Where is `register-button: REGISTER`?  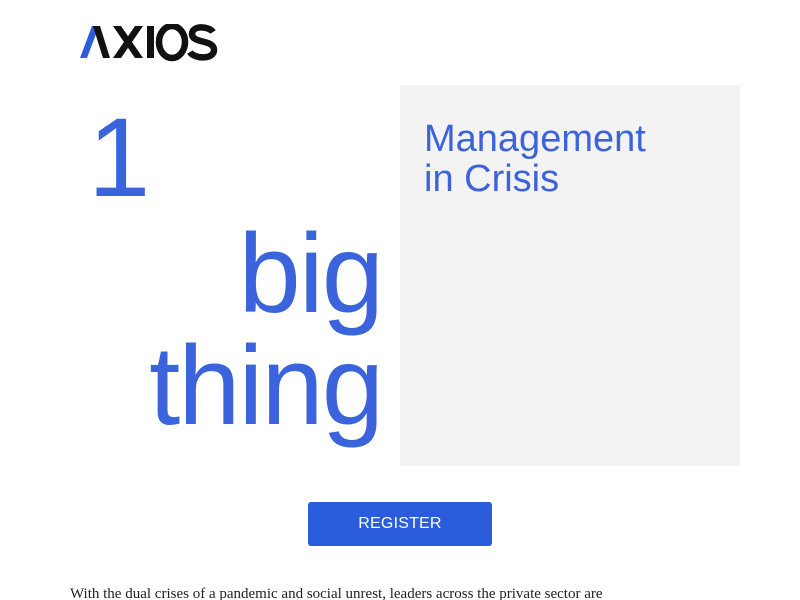
register-button: REGISTER is located at coordinates (400, 524).